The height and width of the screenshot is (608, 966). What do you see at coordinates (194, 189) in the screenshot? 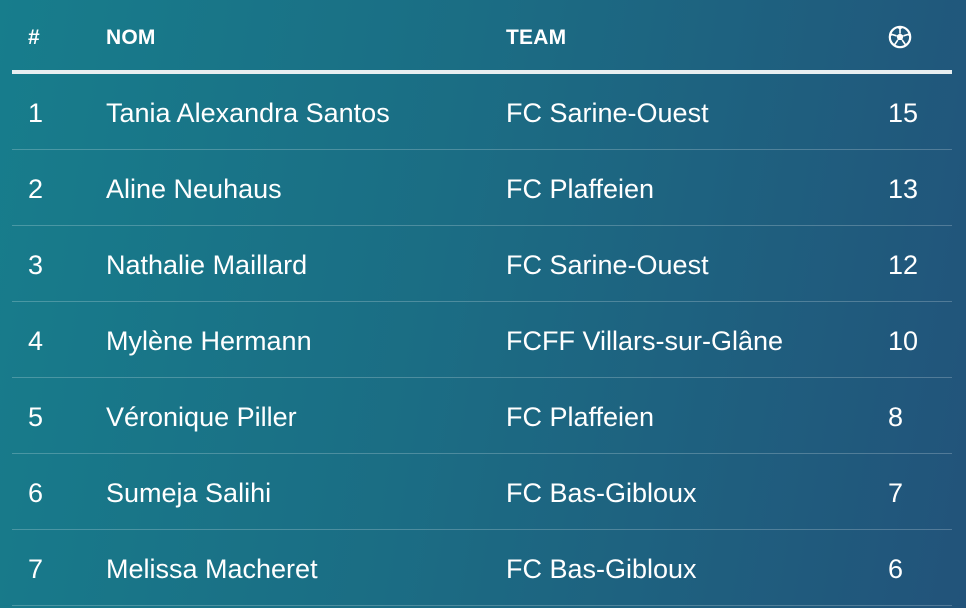
I see `player-name-cell: Aline Neuhaus` at bounding box center [194, 189].